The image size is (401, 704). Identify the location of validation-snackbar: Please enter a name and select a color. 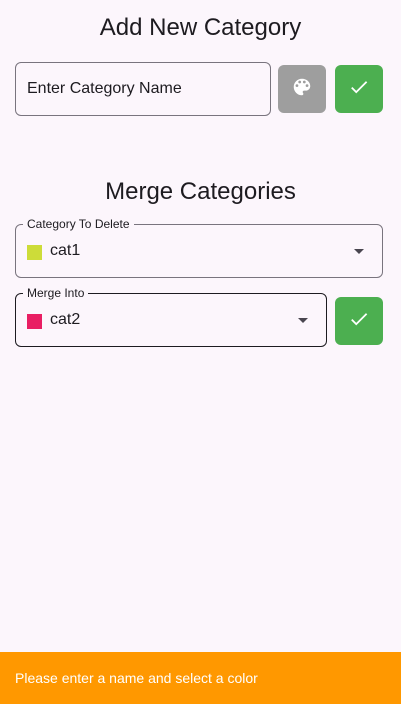
(200, 678).